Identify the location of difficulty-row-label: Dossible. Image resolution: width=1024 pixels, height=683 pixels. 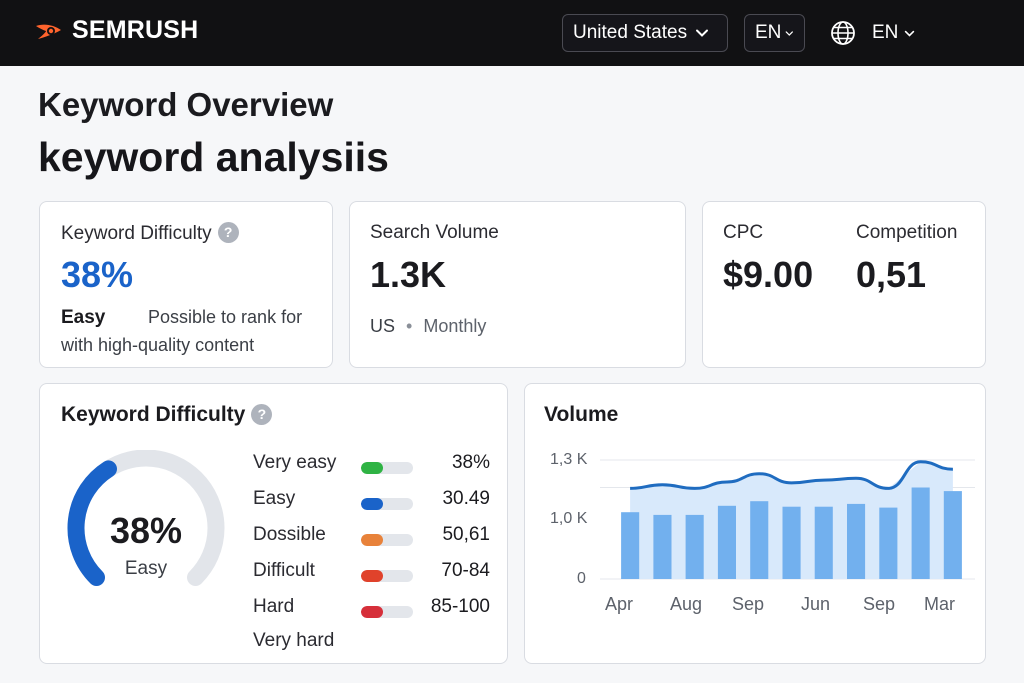
(289, 534).